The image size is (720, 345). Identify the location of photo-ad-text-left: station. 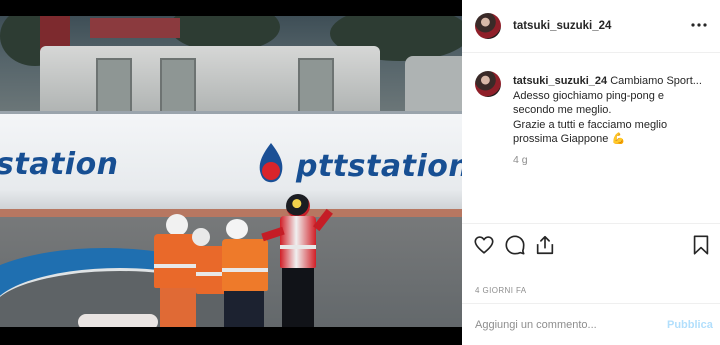
(59, 164).